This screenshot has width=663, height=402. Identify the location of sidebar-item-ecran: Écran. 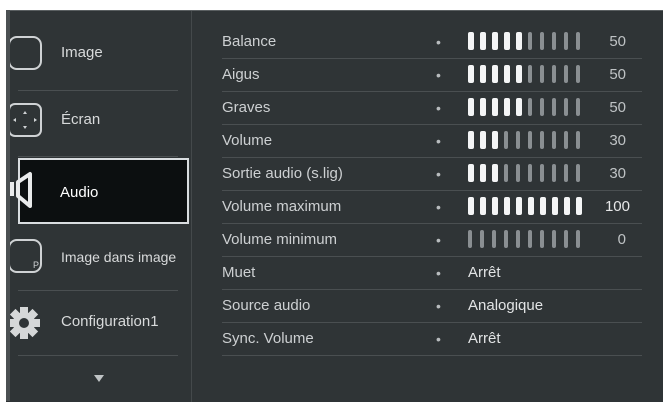
(98, 125).